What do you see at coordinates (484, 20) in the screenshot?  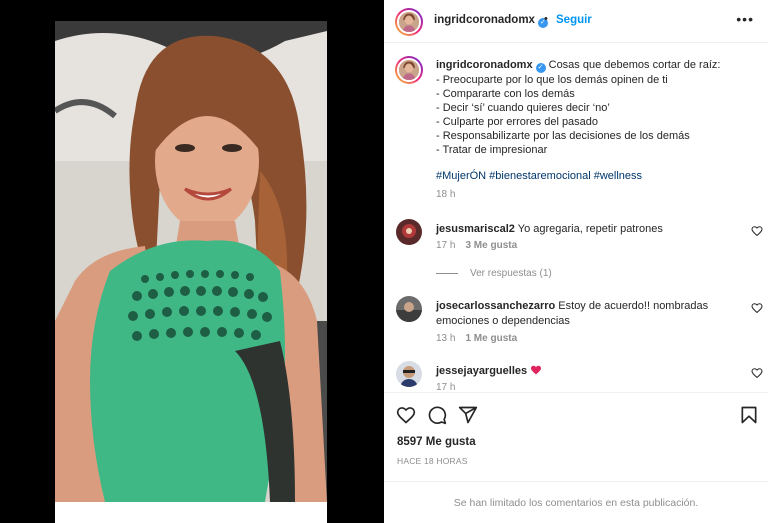 I see `author-username-text: ingridcoronadomx` at bounding box center [484, 20].